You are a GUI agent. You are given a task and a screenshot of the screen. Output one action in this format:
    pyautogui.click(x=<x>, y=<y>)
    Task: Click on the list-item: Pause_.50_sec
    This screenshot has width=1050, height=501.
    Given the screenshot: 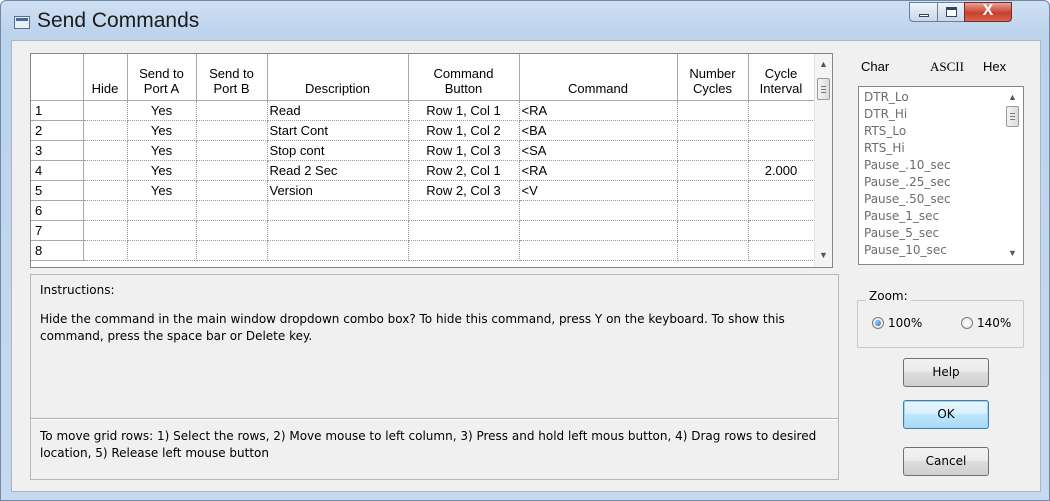 What is the action you would take?
    pyautogui.click(x=943, y=199)
    